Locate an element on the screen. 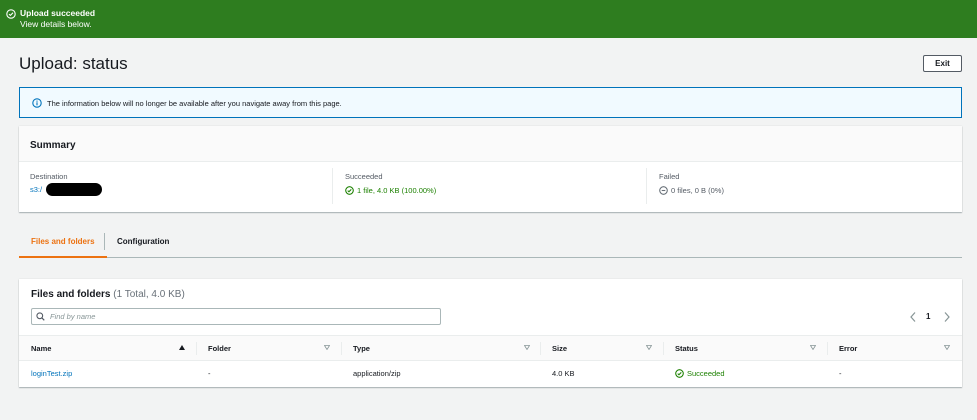 The width and height of the screenshot is (977, 420). failed-value: 0 files, 0 B (0%) is located at coordinates (691, 190).